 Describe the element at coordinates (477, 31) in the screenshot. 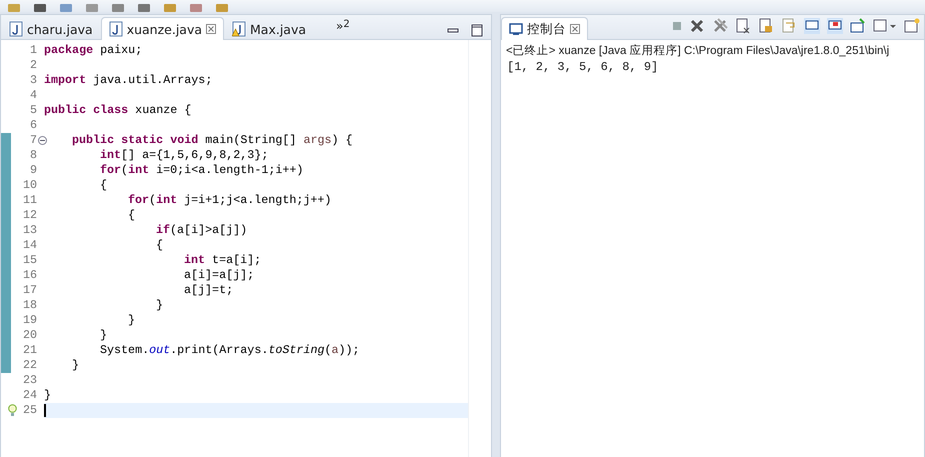

I see `maximize-icon` at that location.